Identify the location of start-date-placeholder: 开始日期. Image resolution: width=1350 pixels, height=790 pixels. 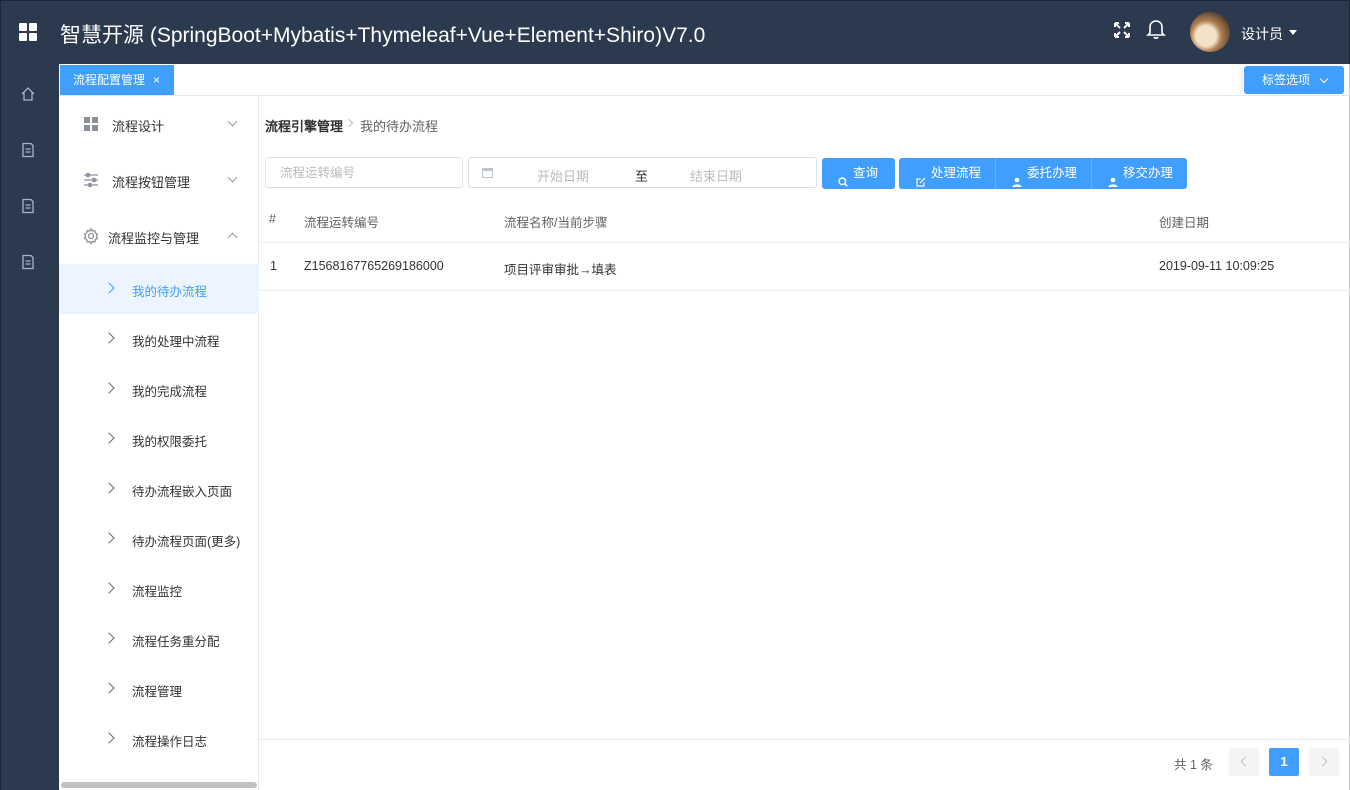
(563, 175).